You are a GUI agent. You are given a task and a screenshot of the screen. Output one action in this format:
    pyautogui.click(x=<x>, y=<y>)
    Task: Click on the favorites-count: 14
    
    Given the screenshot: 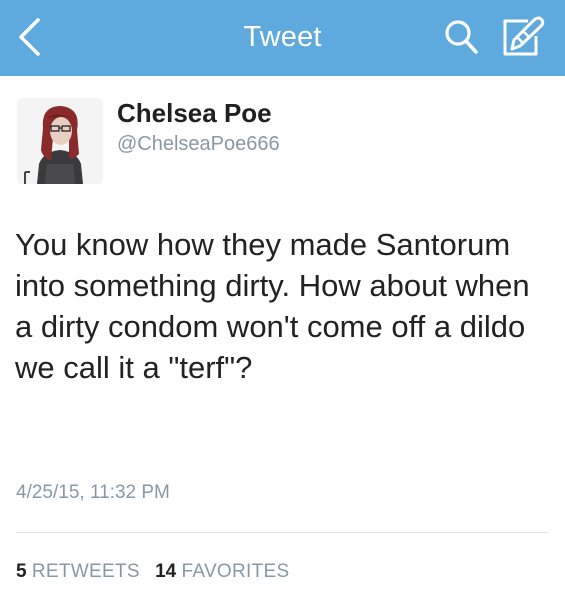 What is the action you would take?
    pyautogui.click(x=166, y=571)
    